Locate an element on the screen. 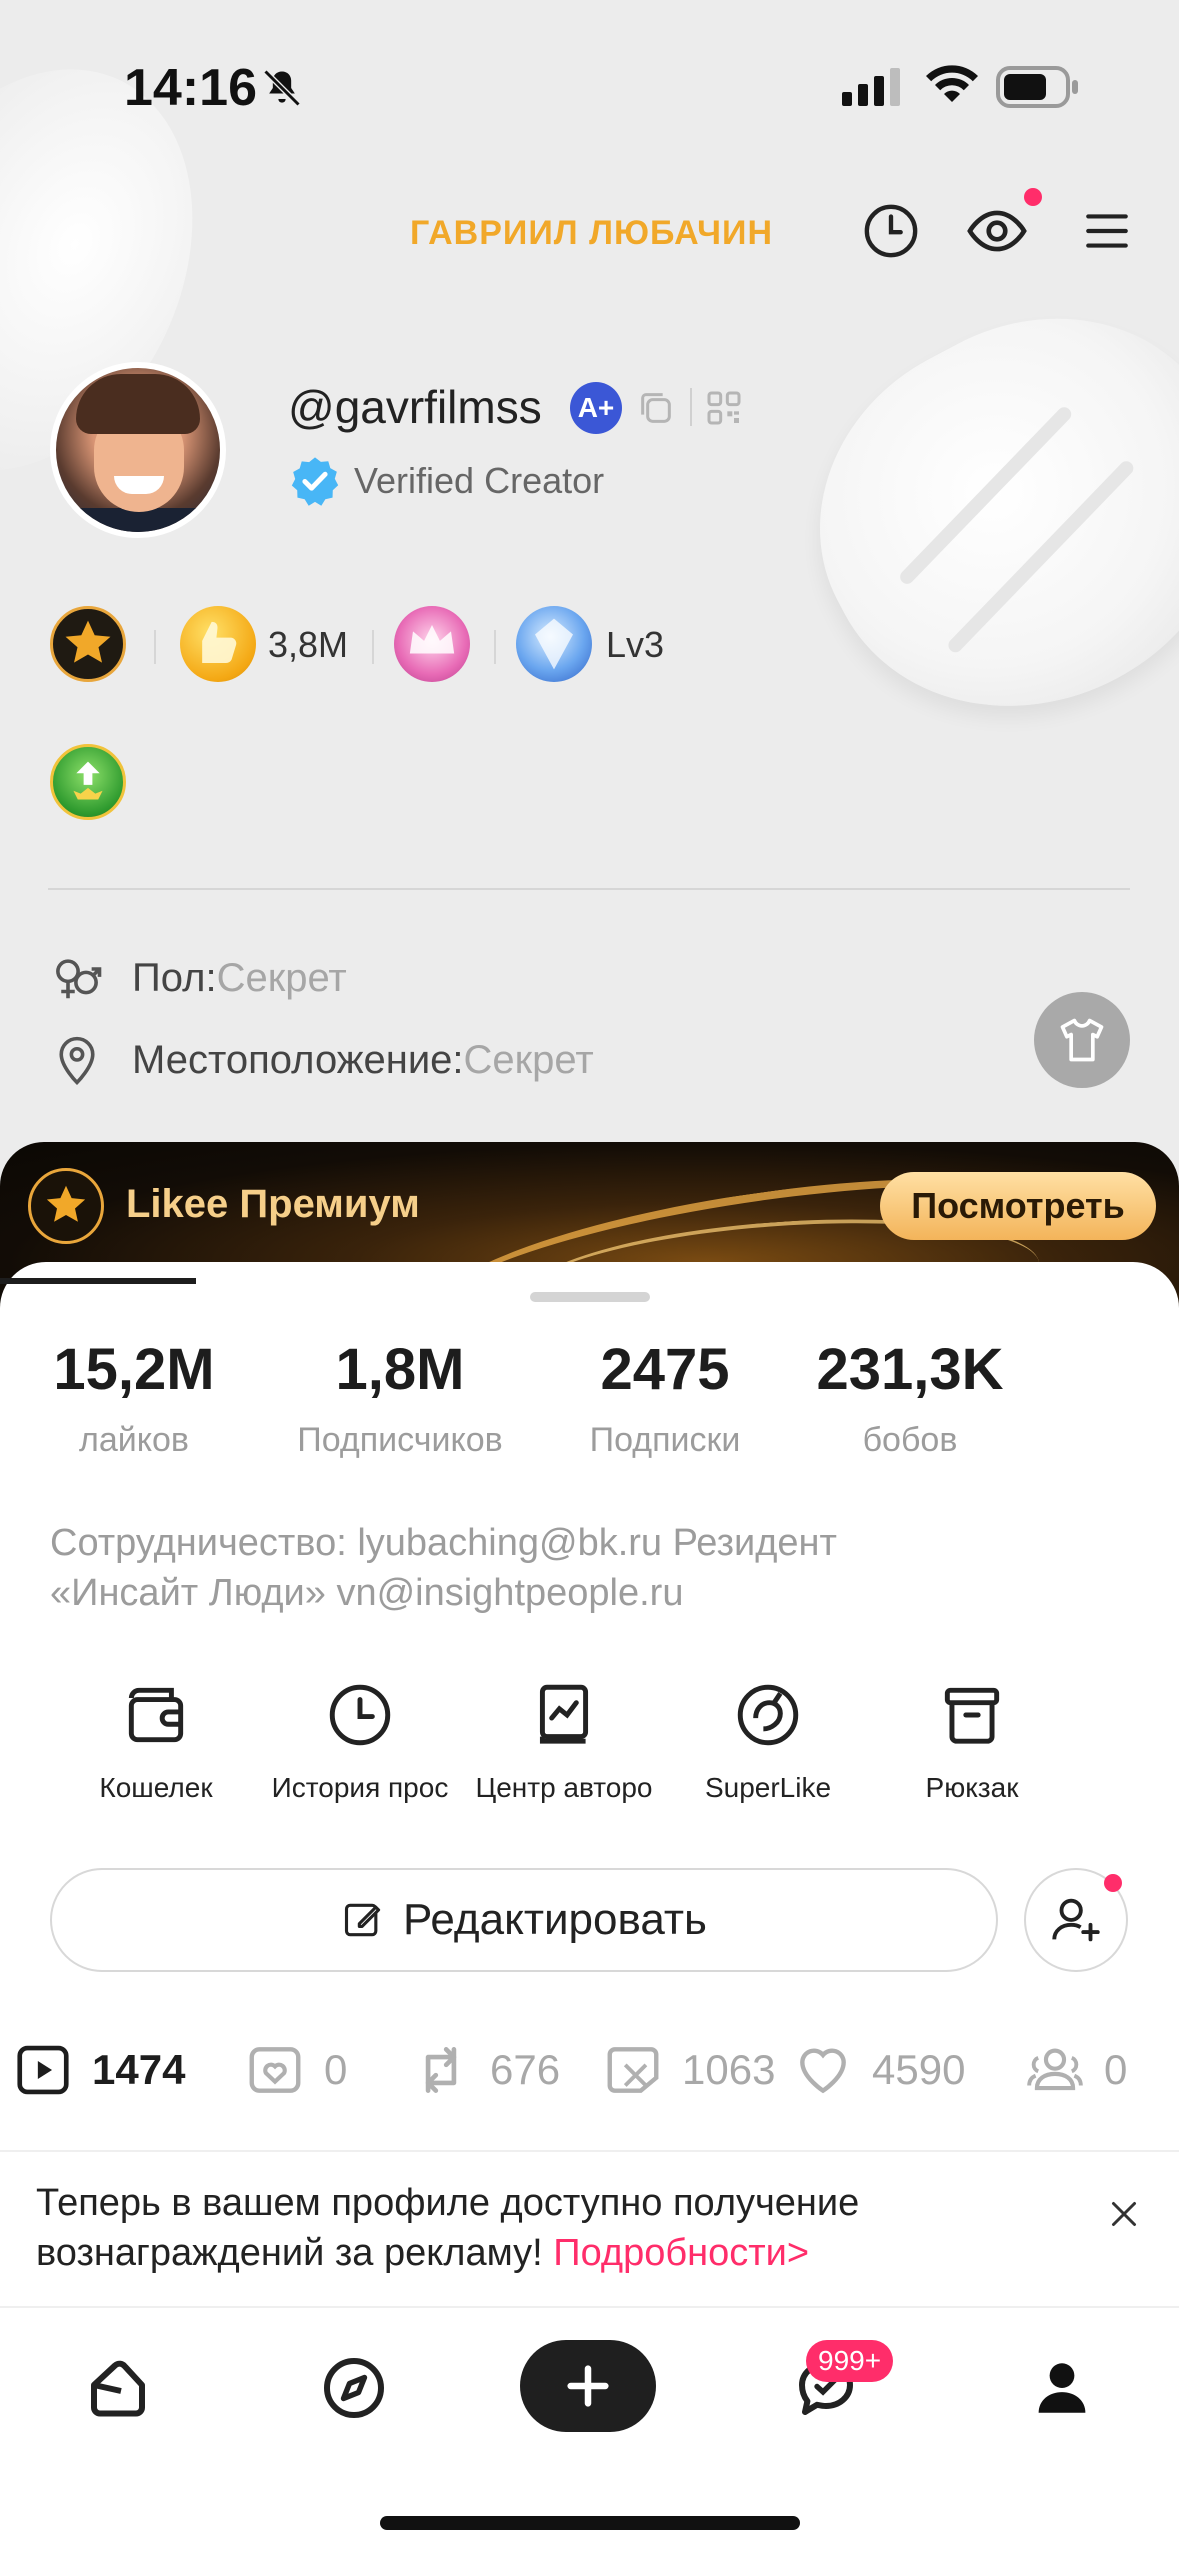 The height and width of the screenshot is (2556, 1179). tool-label: SuperLike is located at coordinates (768, 1787).